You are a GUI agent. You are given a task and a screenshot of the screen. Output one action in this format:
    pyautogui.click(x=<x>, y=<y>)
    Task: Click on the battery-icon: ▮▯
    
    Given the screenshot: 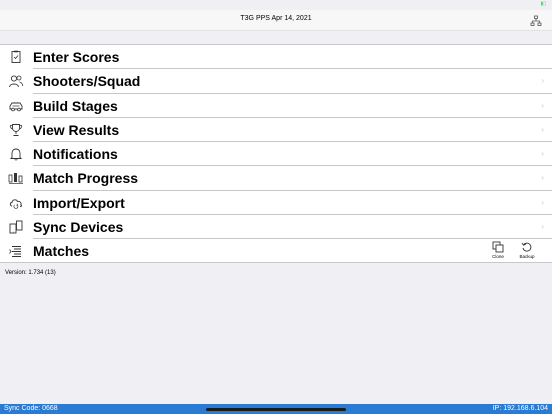 What is the action you would take?
    pyautogui.click(x=543, y=4)
    